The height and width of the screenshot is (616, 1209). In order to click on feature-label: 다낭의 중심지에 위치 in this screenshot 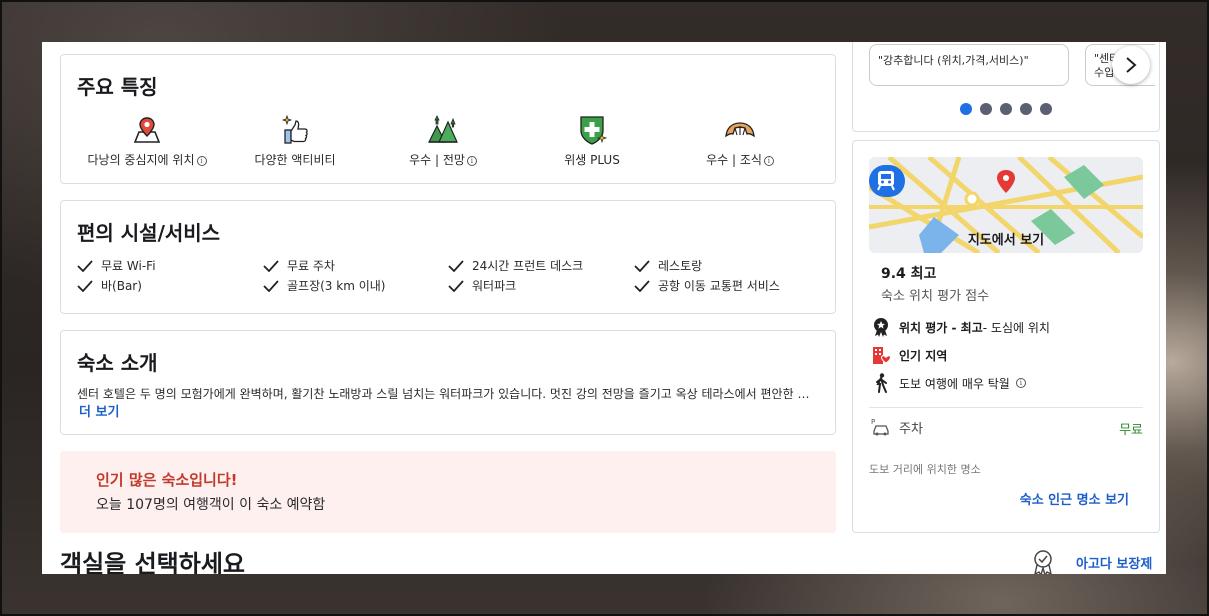, I will do `click(141, 160)`.